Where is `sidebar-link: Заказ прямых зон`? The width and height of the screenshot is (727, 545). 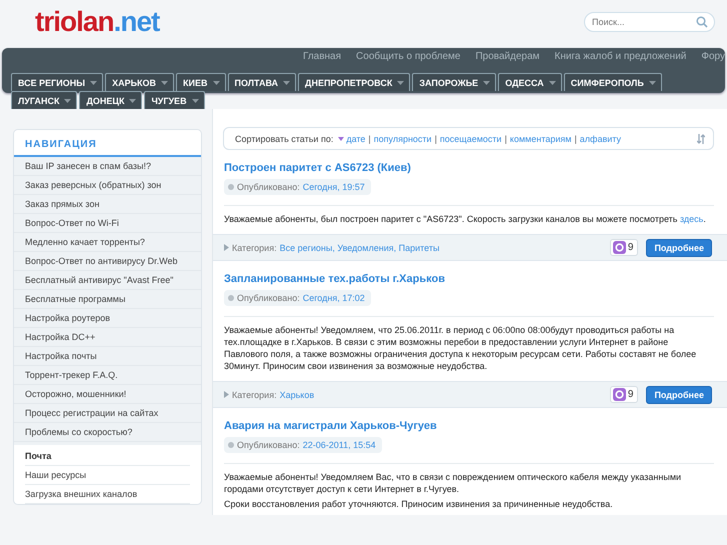
sidebar-link: Заказ прямых зон is located at coordinates (107, 204).